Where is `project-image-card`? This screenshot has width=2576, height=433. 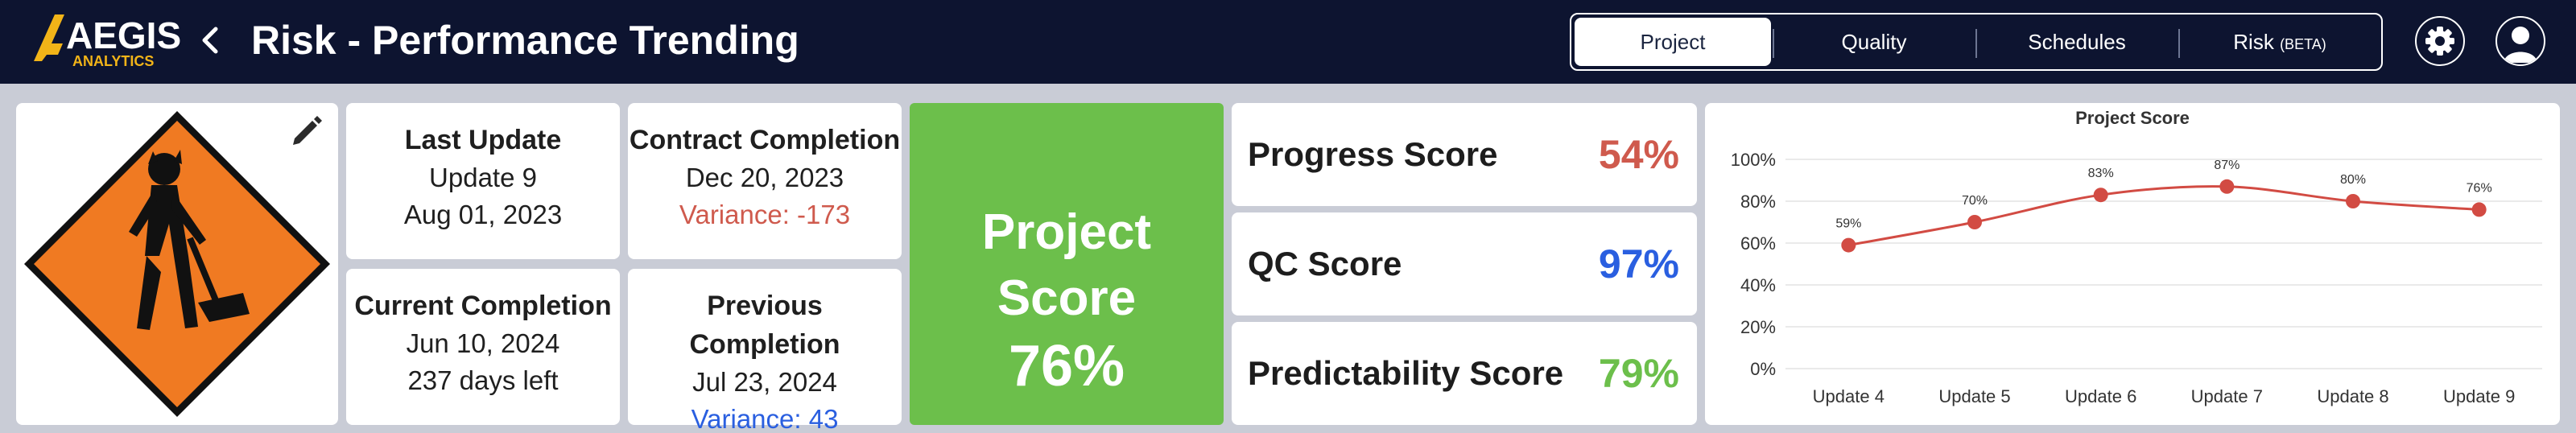 project-image-card is located at coordinates (177, 264).